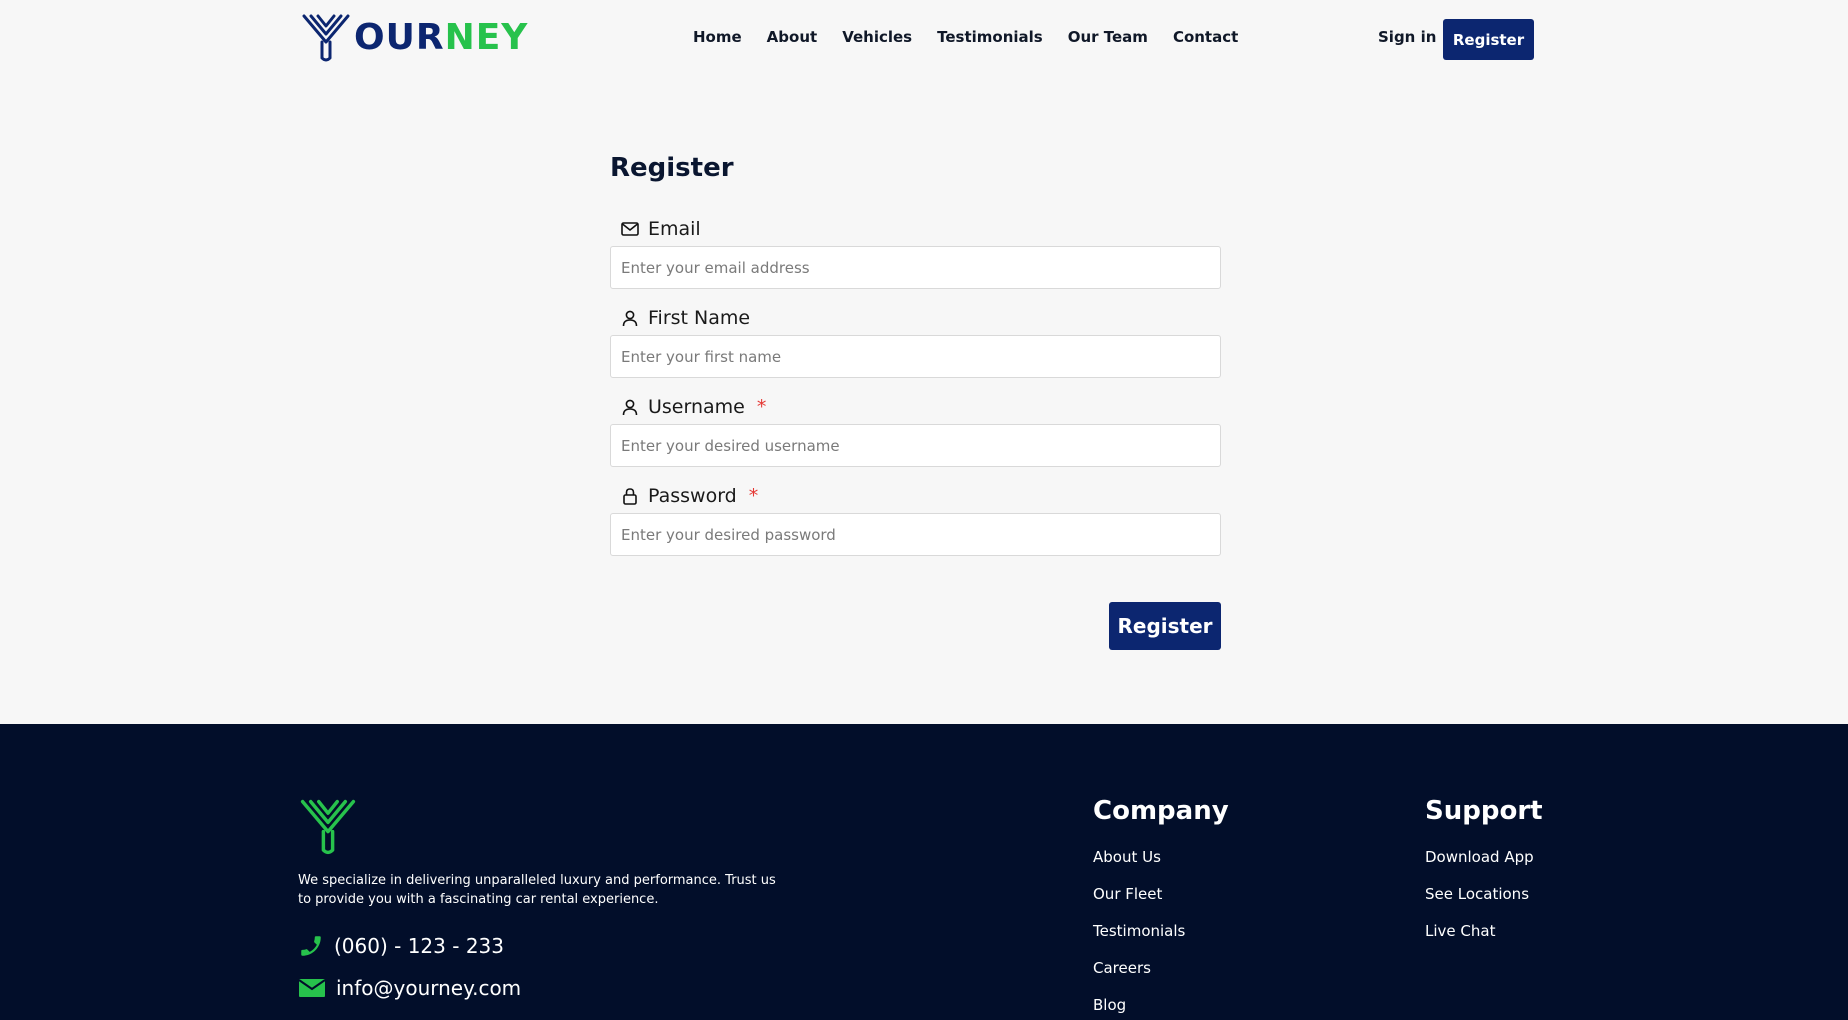 This screenshot has width=1848, height=1020. What do you see at coordinates (1161, 811) in the screenshot?
I see `company-heading: Company` at bounding box center [1161, 811].